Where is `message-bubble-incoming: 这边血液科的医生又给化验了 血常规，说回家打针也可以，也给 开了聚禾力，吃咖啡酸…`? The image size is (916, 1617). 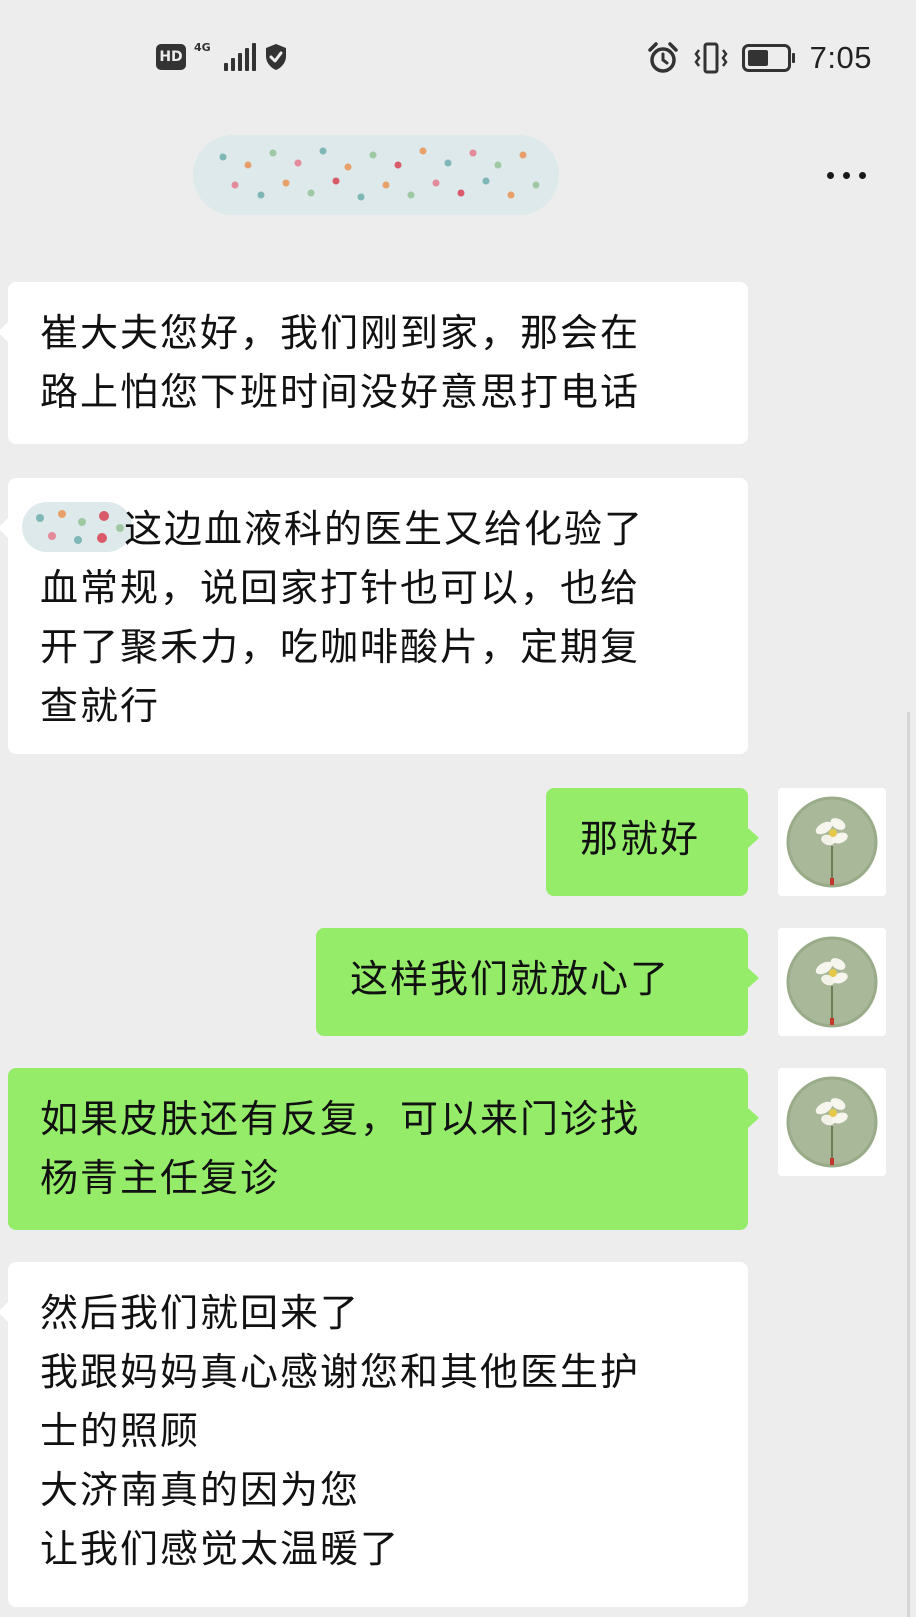
message-bubble-incoming: 这边血液科的医生又给化验了 血常规，说回家打针也可以，也给 开了聚禾力，吃咖啡酸… is located at coordinates (374, 616).